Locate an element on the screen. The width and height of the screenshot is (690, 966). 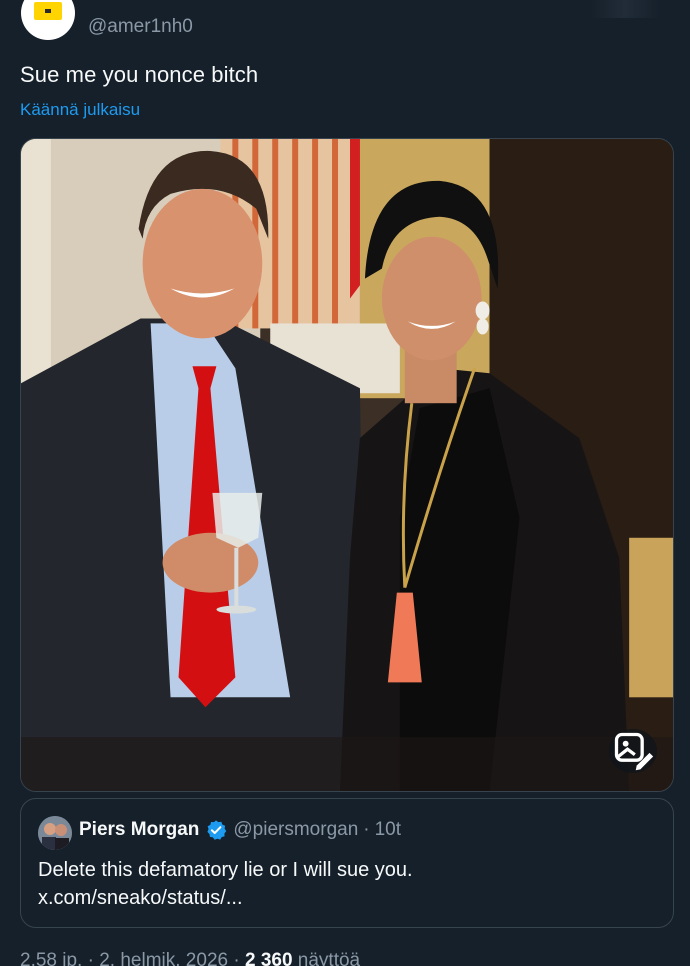
avatar-photo is located at coordinates (55, 833).